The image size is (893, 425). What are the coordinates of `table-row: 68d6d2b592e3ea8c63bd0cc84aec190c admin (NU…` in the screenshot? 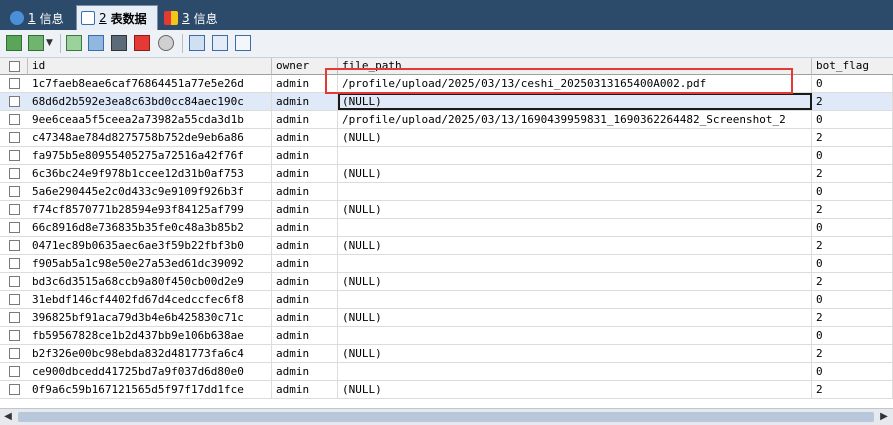 It's located at (446, 102).